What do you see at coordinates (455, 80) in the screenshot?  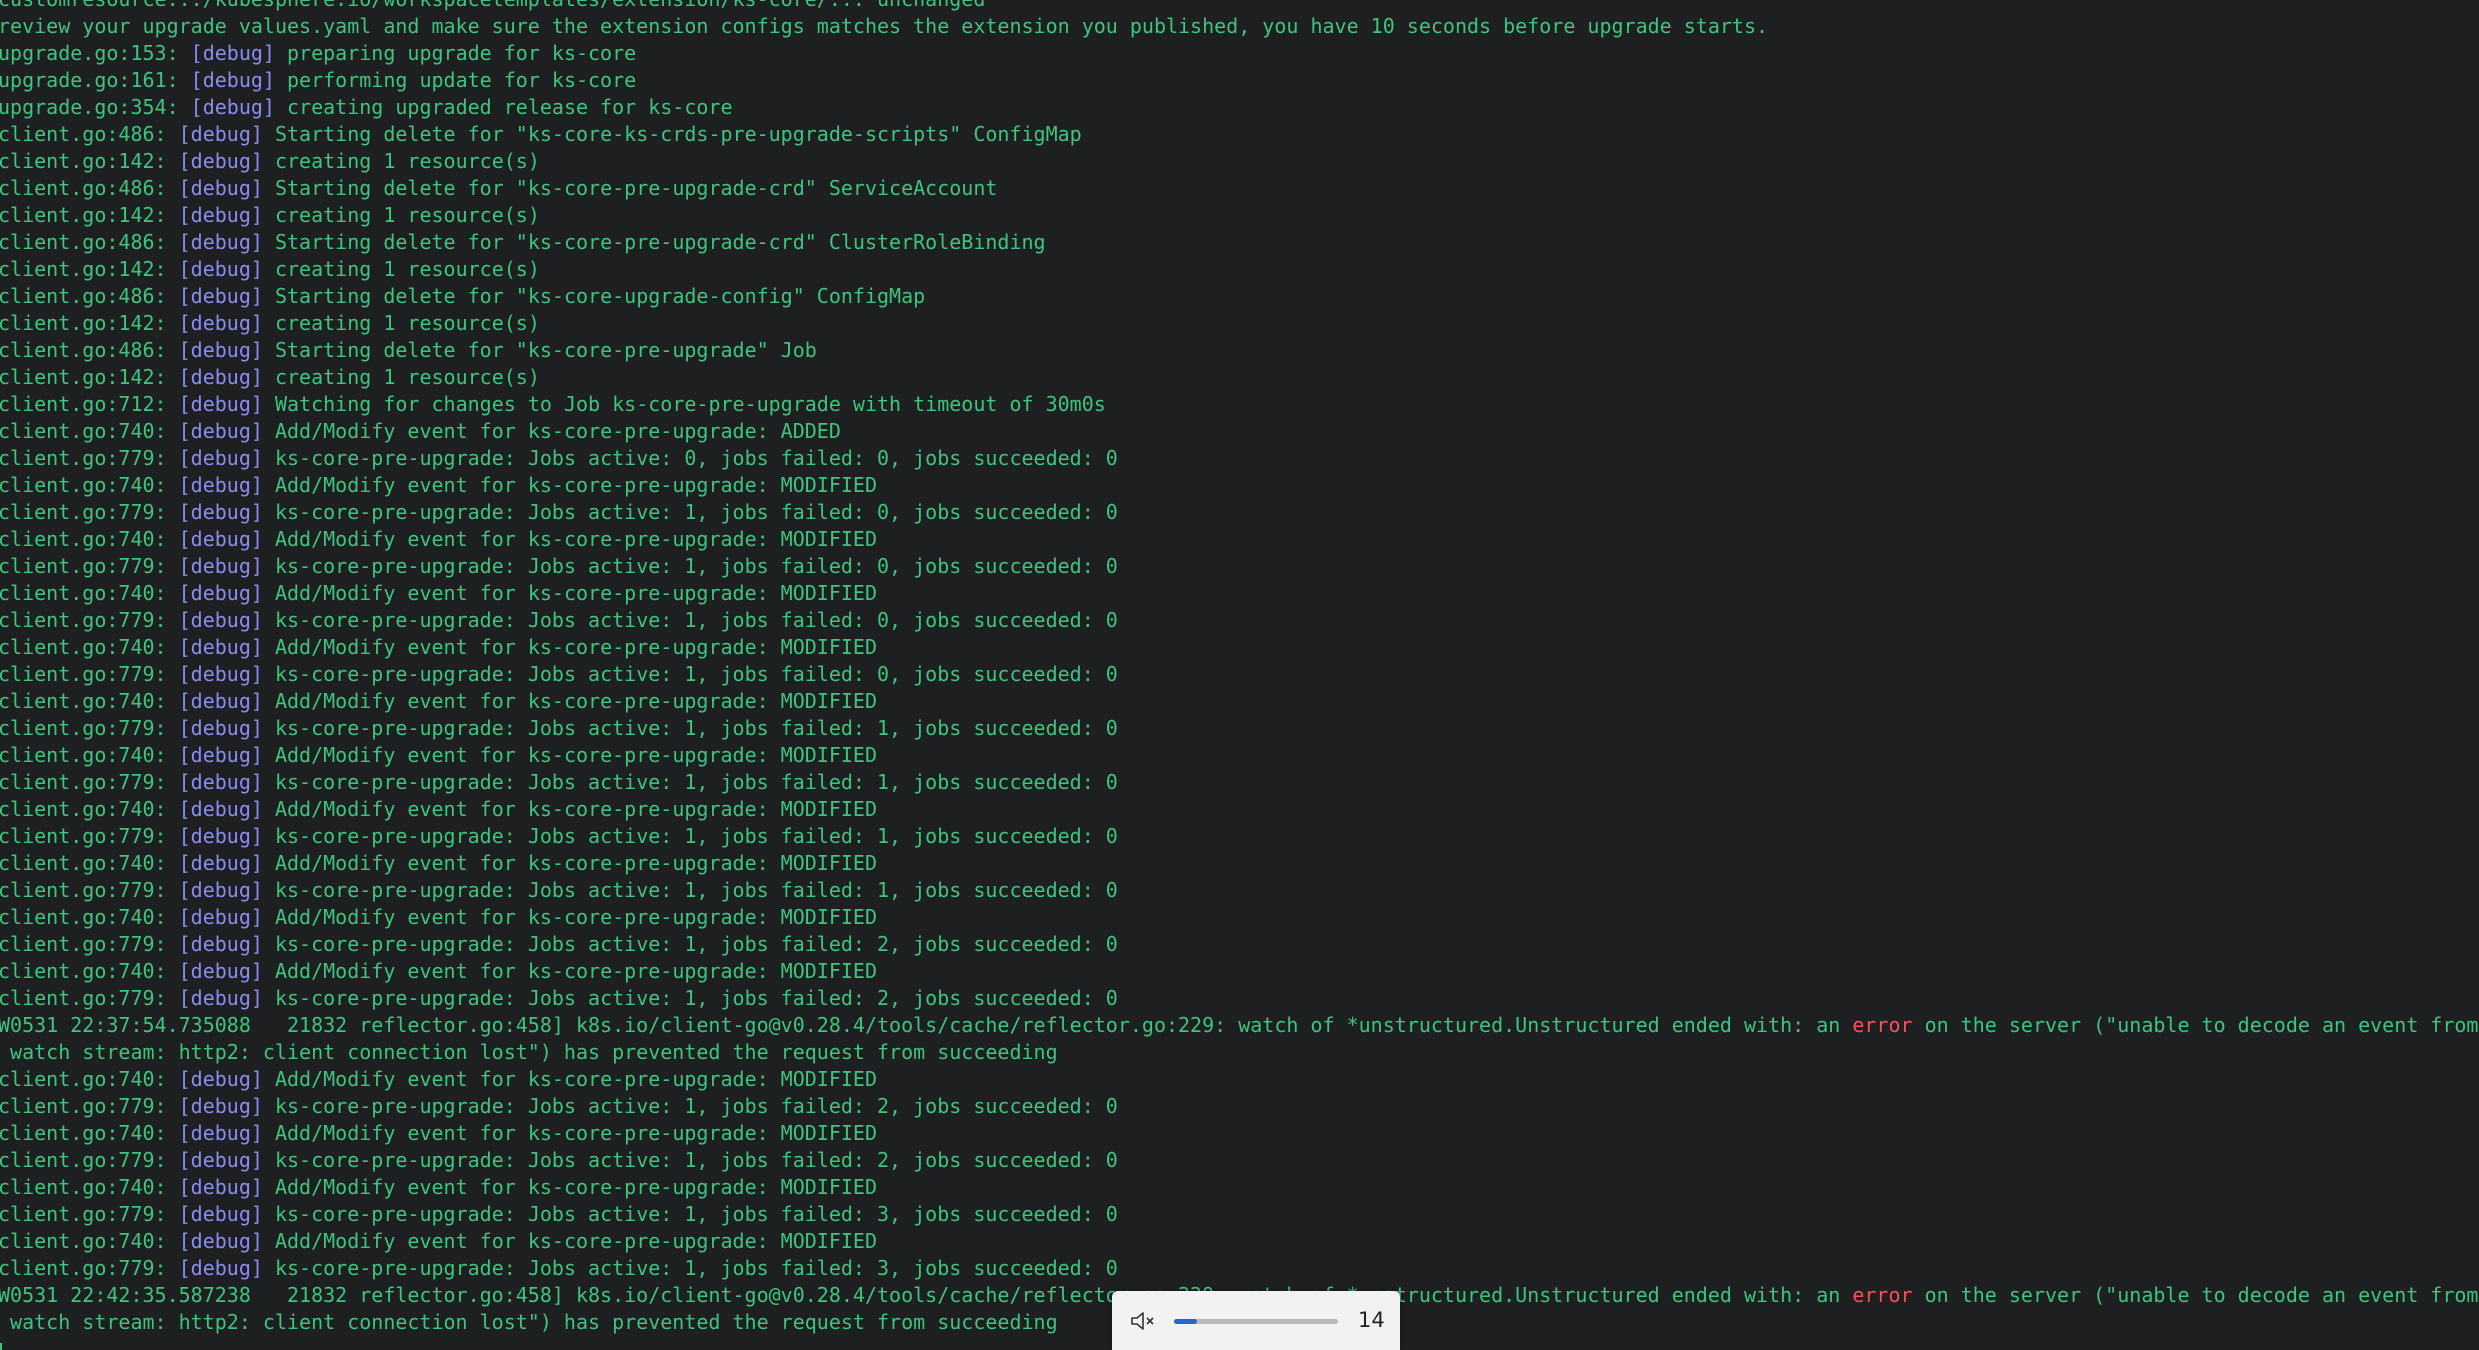 I see `log-text: performing update for ks-core` at bounding box center [455, 80].